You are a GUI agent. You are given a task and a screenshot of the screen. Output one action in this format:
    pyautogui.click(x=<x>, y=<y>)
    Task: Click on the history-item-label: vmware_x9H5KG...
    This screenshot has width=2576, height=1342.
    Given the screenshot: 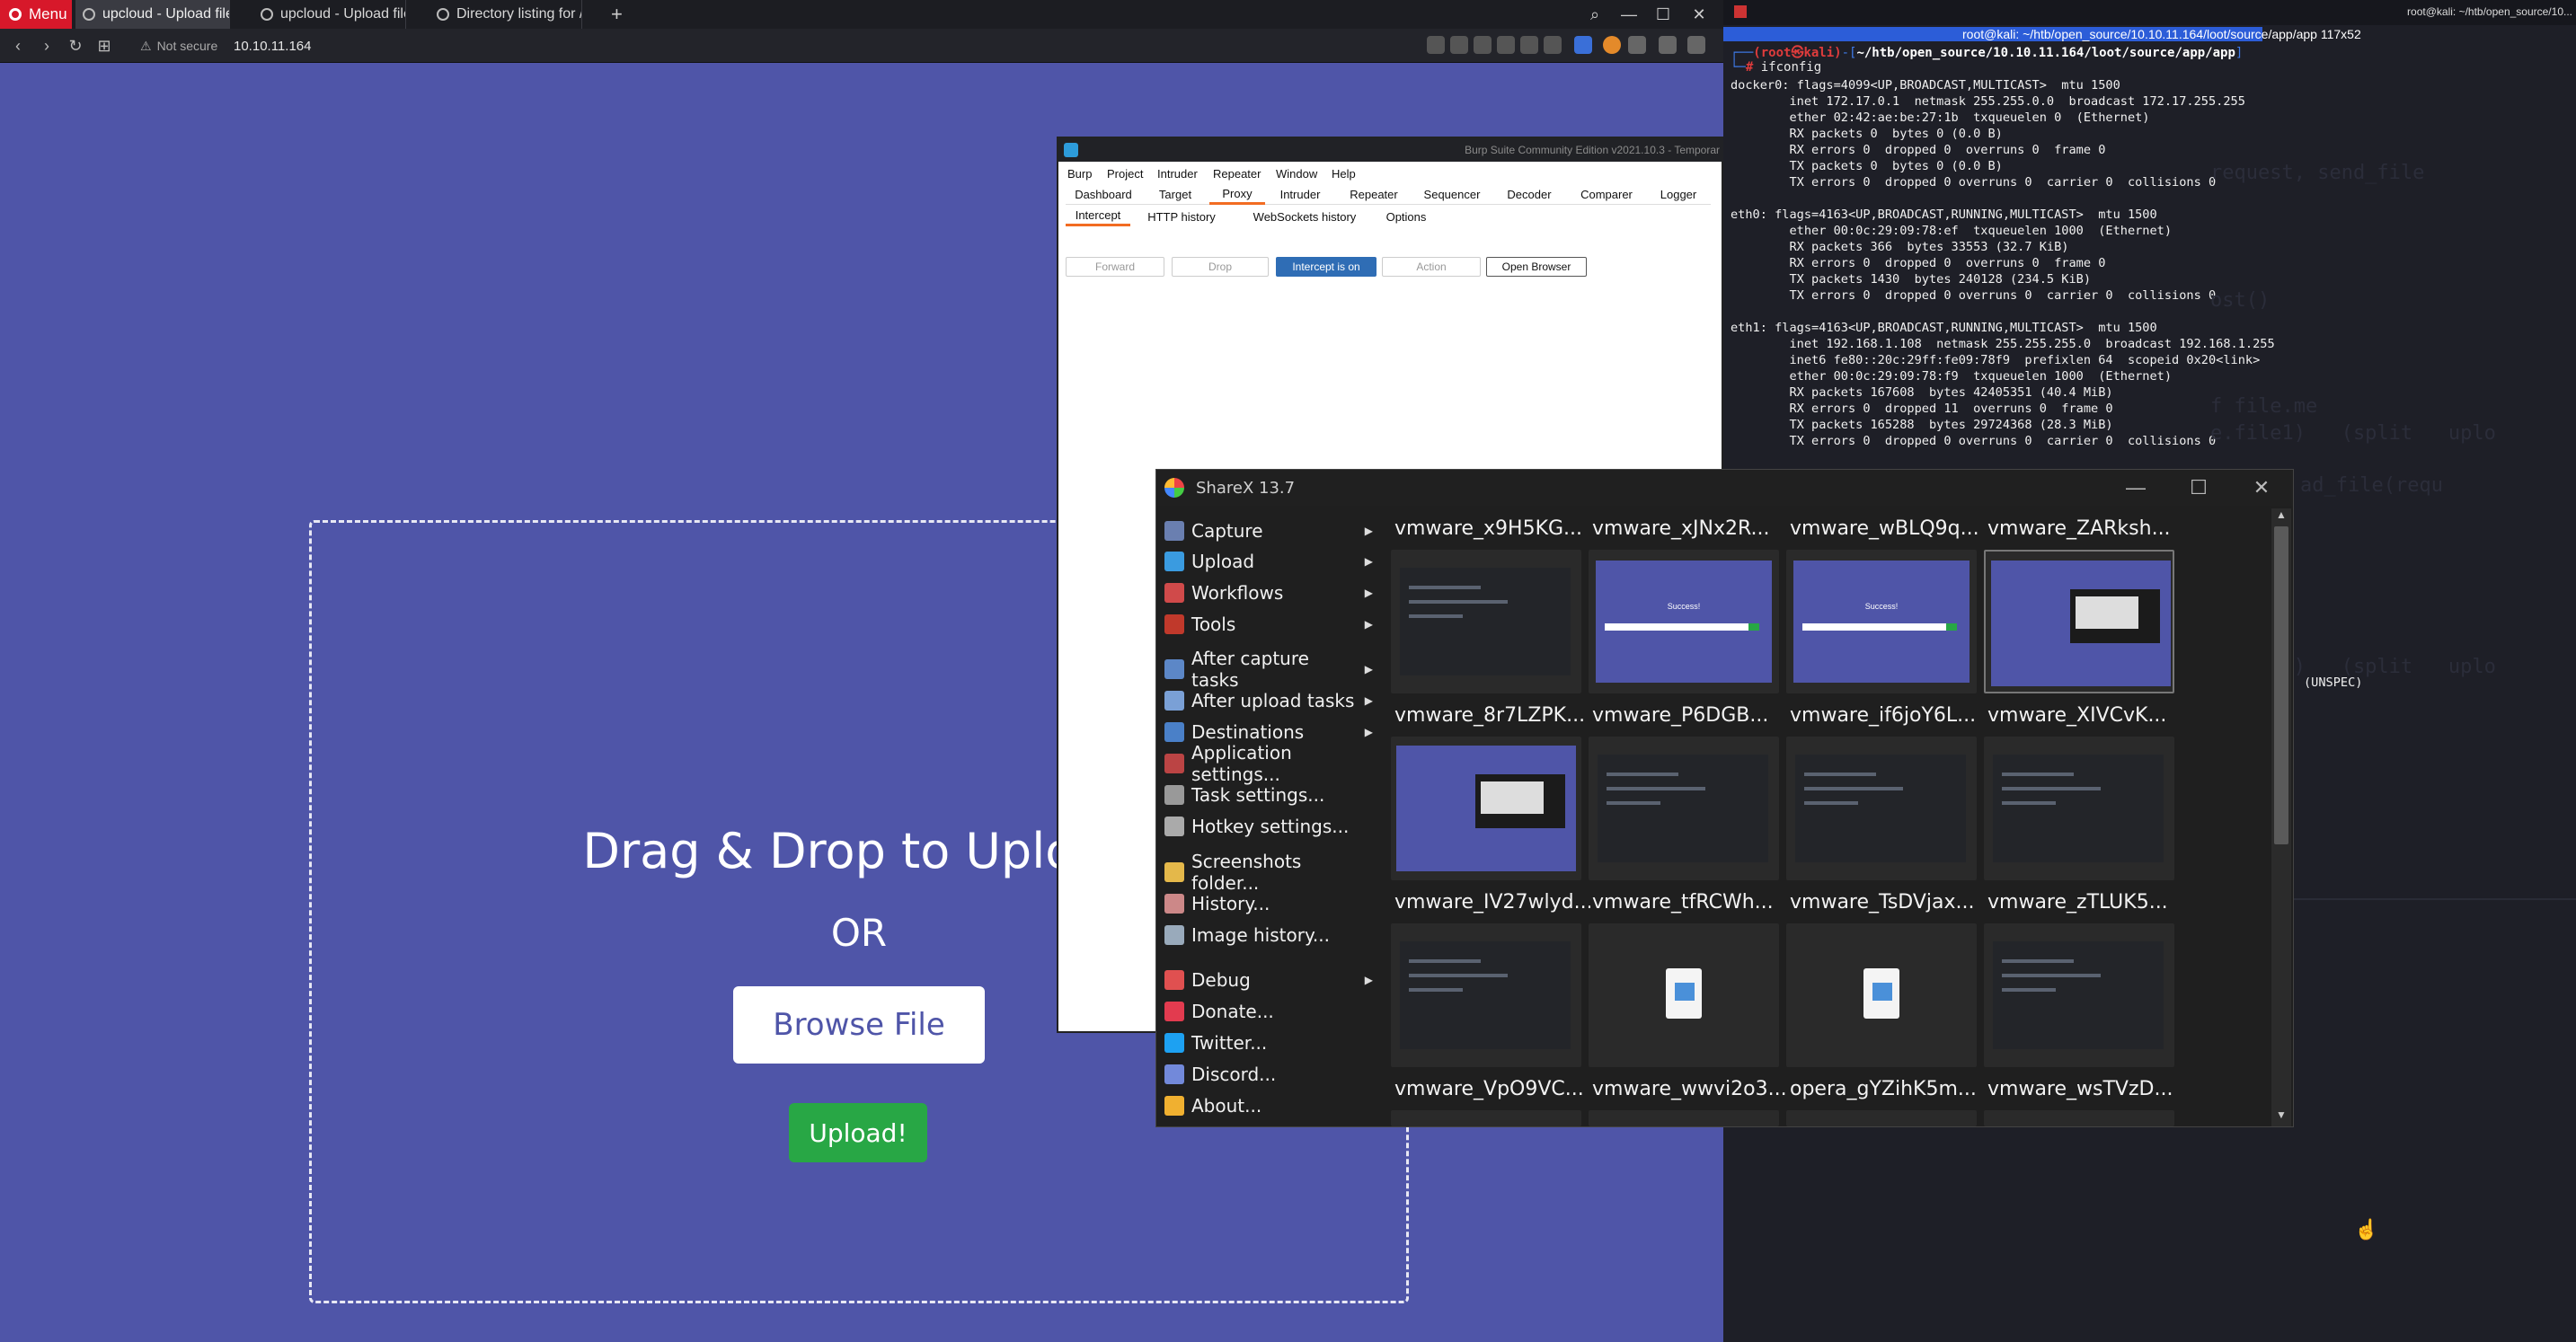 What is the action you would take?
    pyautogui.click(x=1492, y=531)
    